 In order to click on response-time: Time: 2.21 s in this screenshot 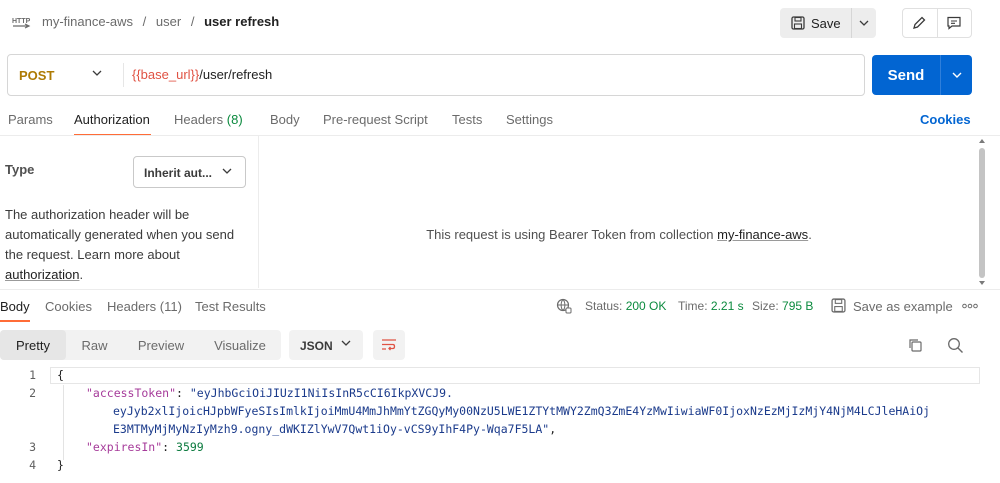, I will do `click(711, 306)`.